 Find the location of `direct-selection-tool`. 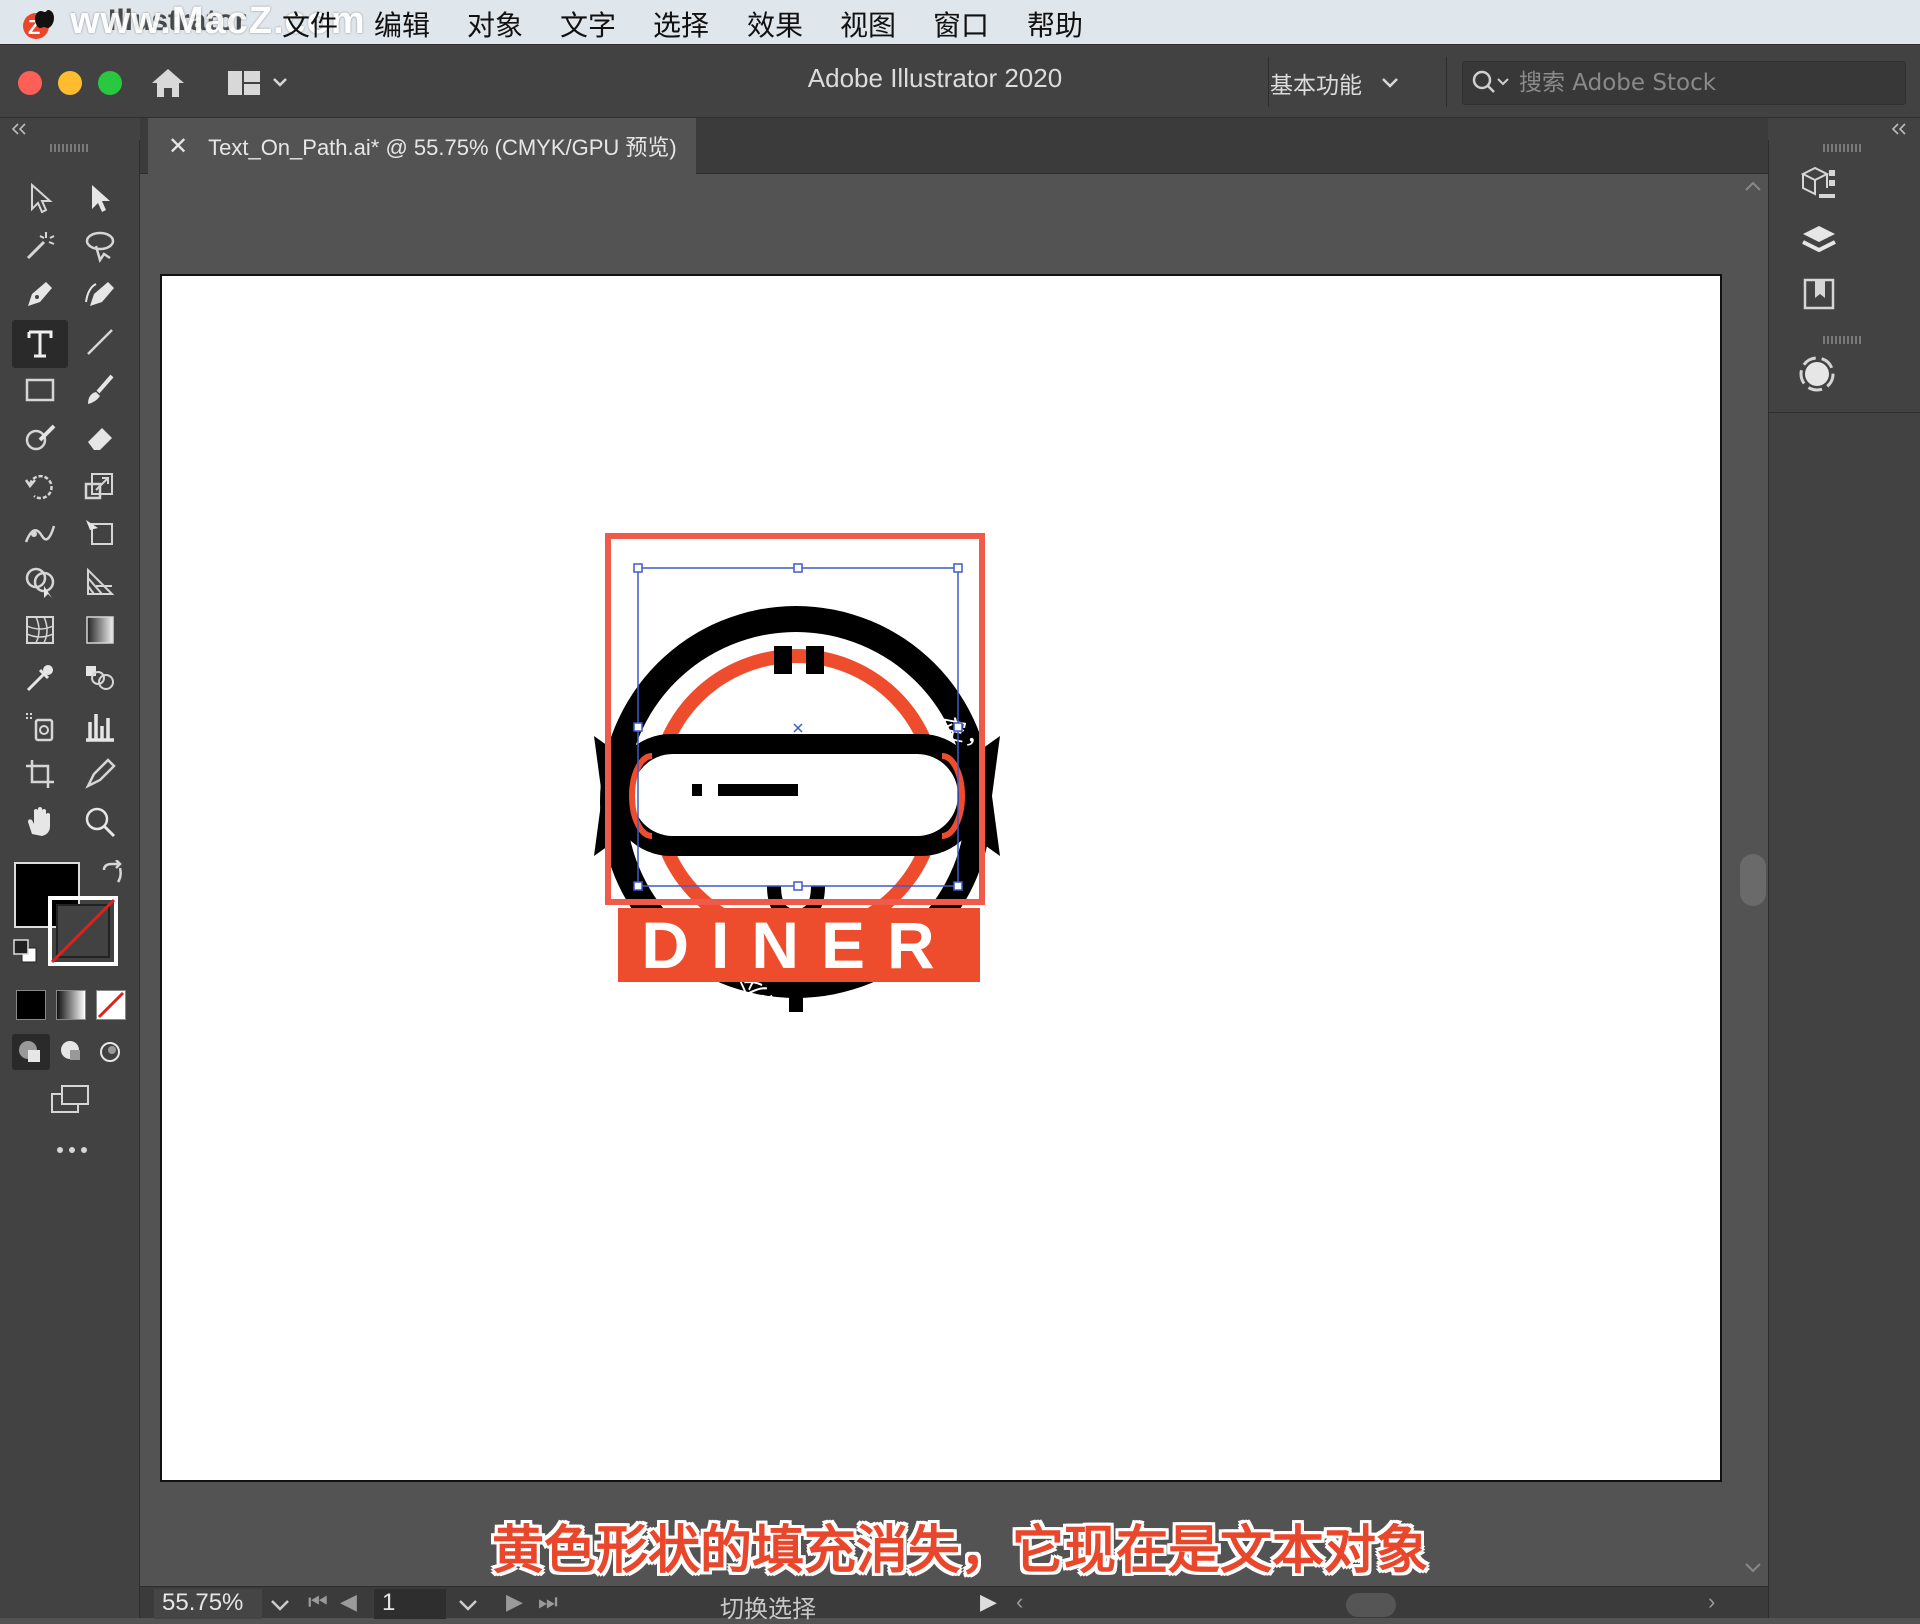

direct-selection-tool is located at coordinates (100, 198).